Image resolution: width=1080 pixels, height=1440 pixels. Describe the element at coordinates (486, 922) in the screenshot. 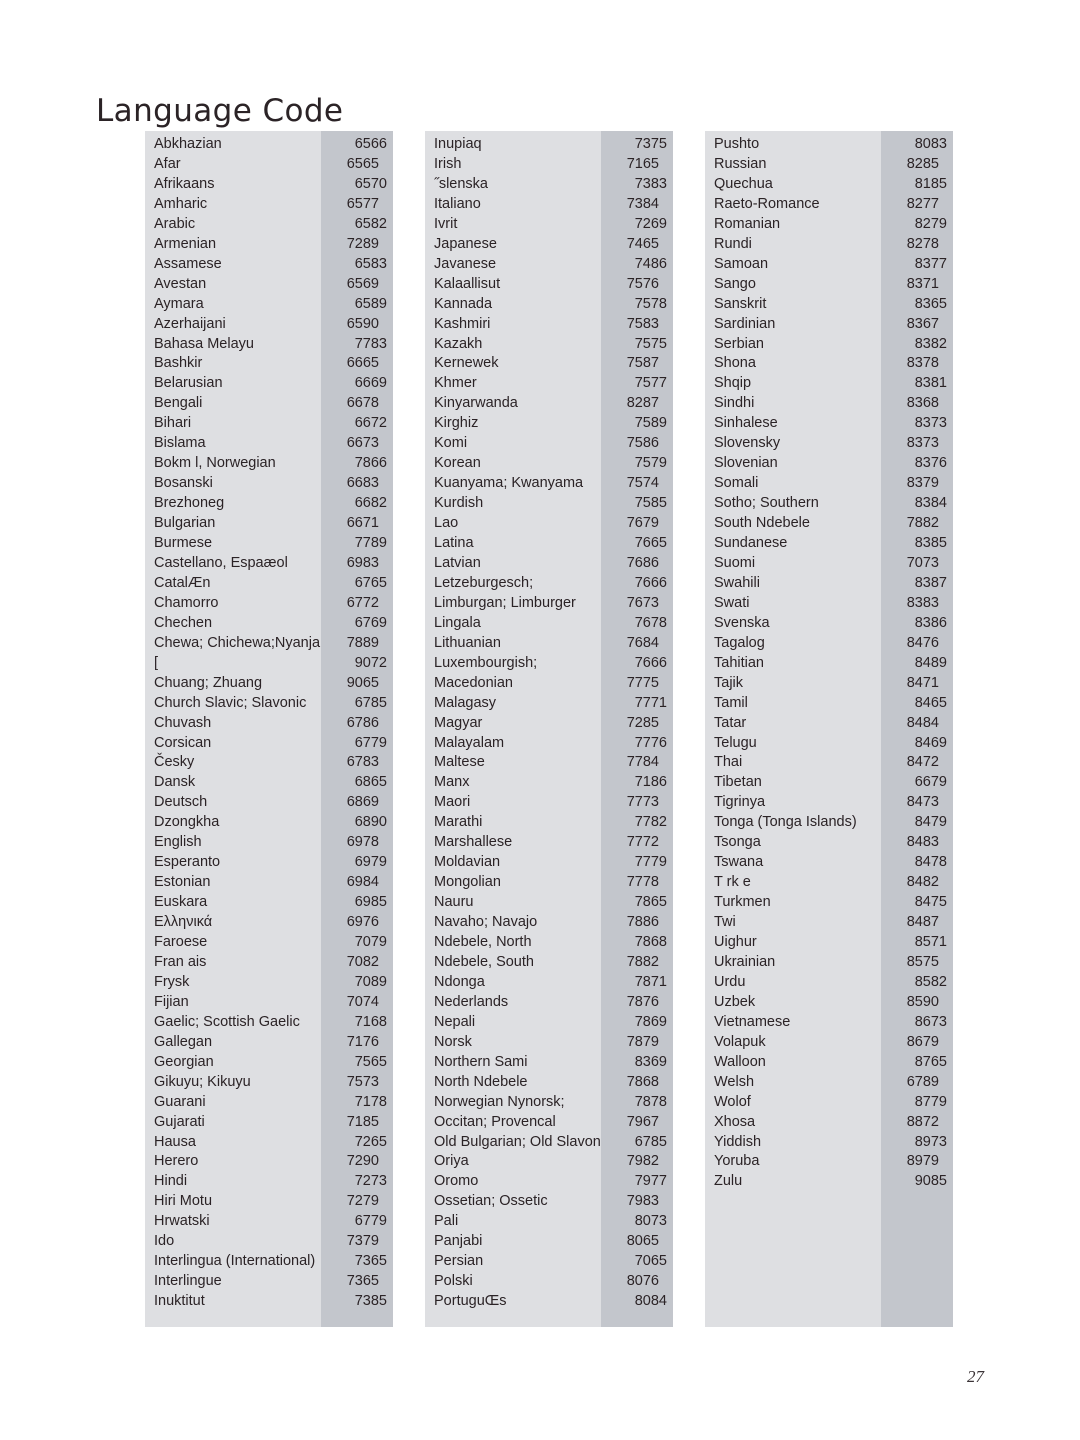

I see `language-name: Navaho; Navajo` at that location.